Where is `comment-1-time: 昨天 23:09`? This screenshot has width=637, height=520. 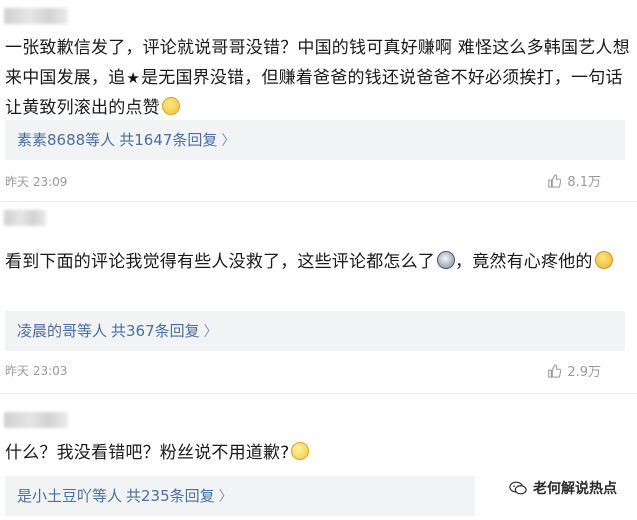
comment-1-time: 昨天 23:09 is located at coordinates (36, 182).